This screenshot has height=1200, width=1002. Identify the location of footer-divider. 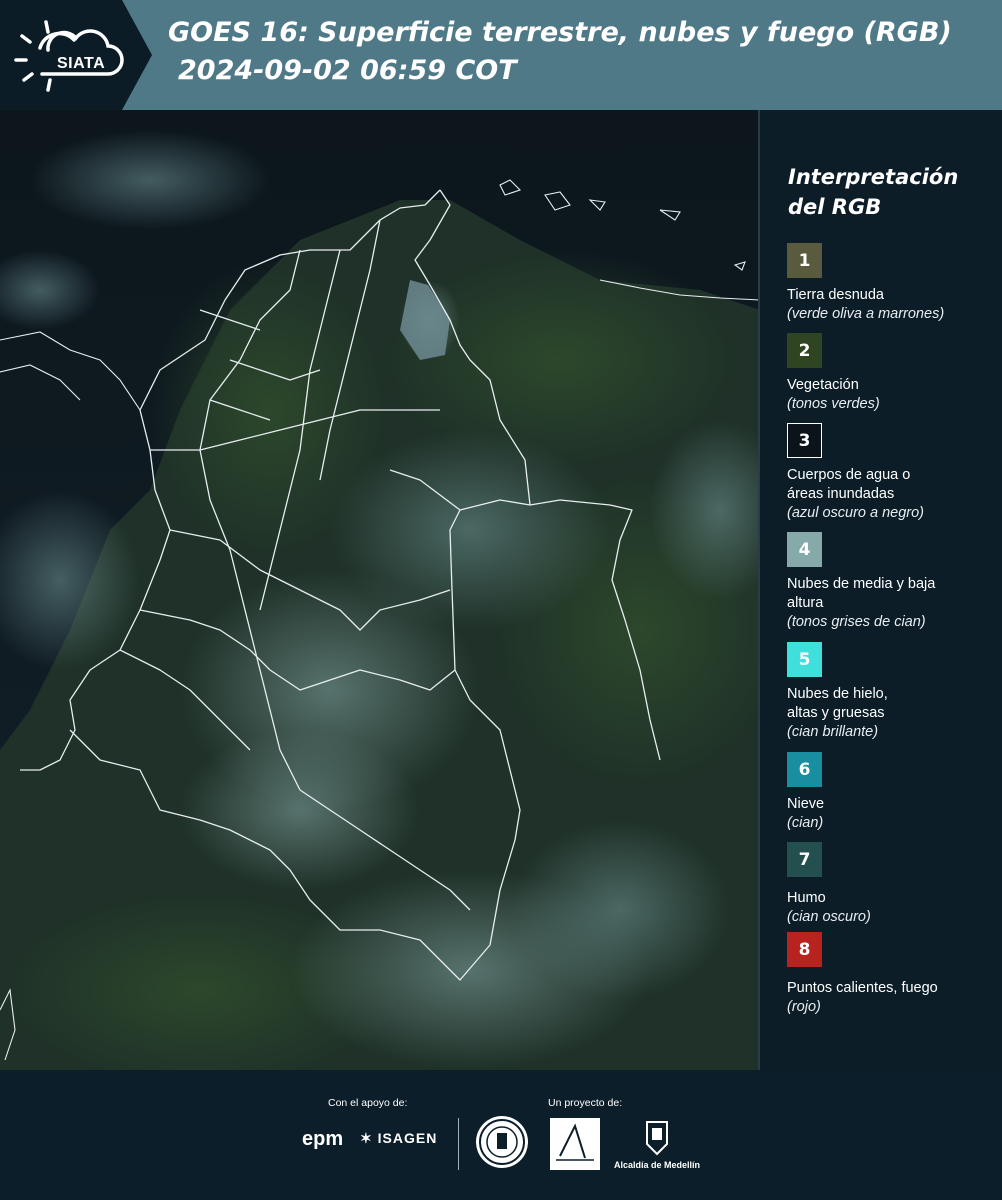
(458, 1144).